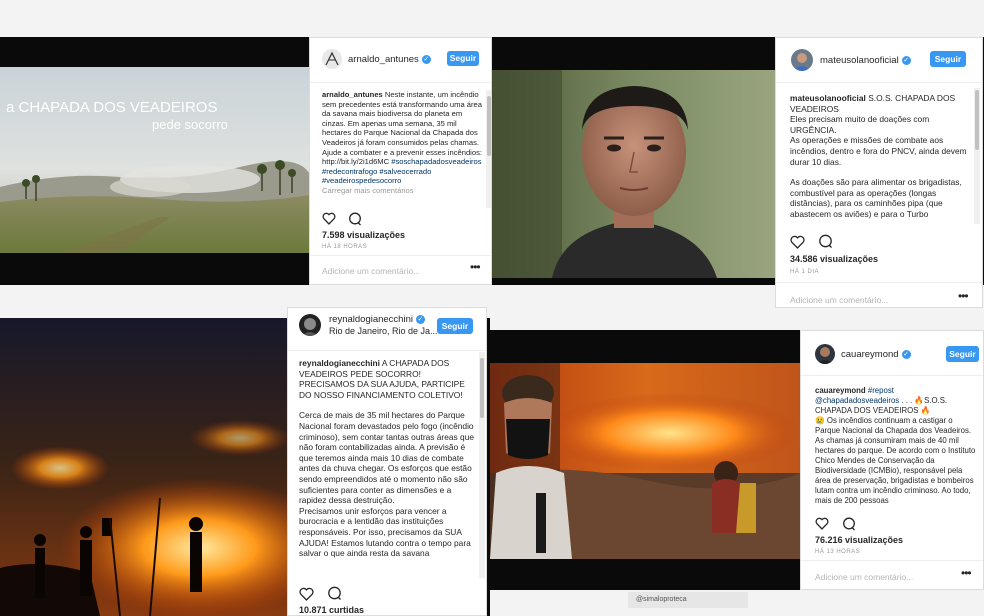 The height and width of the screenshot is (616, 984). I want to click on video-title-line1: a CHAPADA DOS VEADEIROS, so click(112, 107).